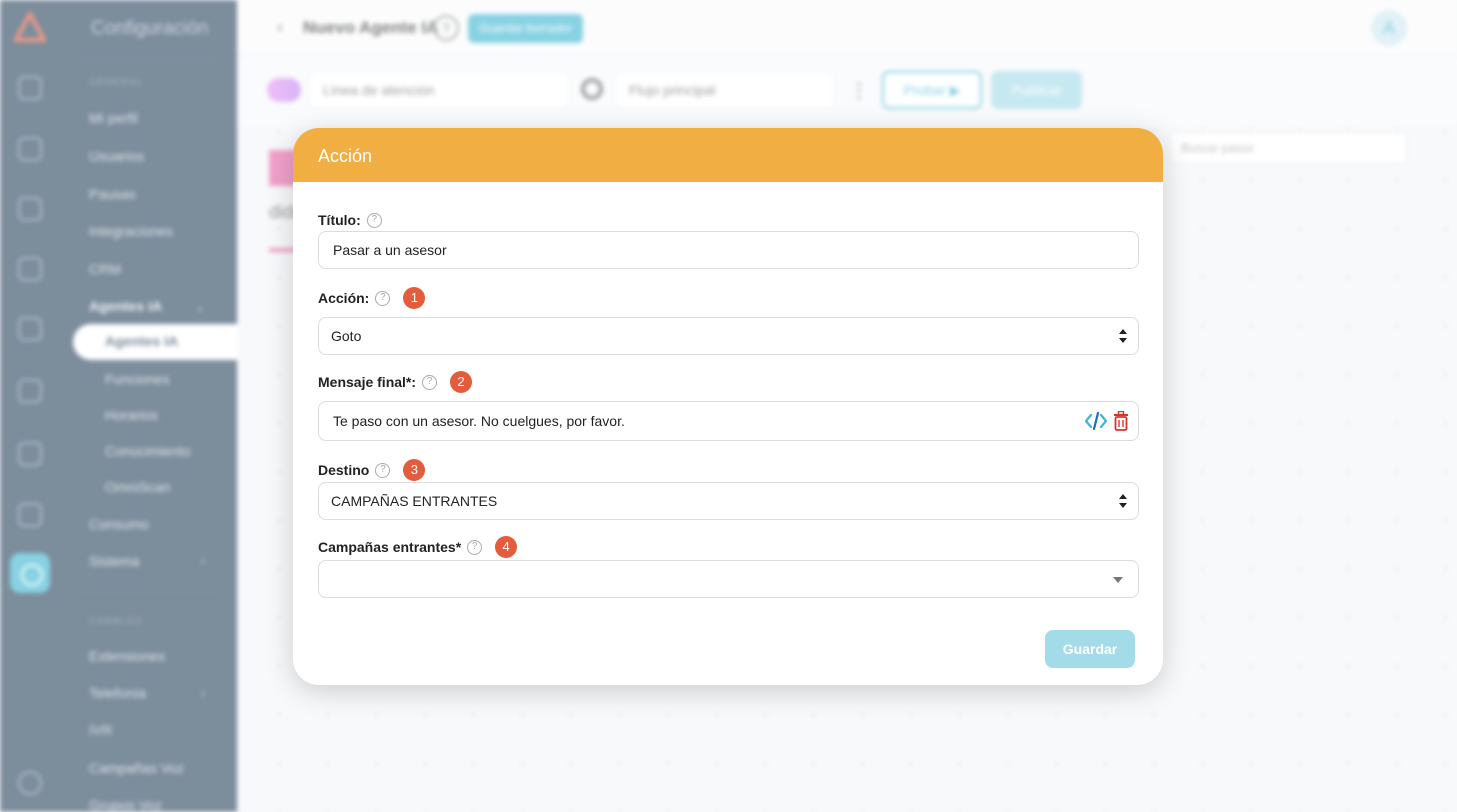 This screenshot has height=812, width=1457. What do you see at coordinates (728, 501) in the screenshot?
I see `destination-select: CAMPAÑAS ENTRANTES` at bounding box center [728, 501].